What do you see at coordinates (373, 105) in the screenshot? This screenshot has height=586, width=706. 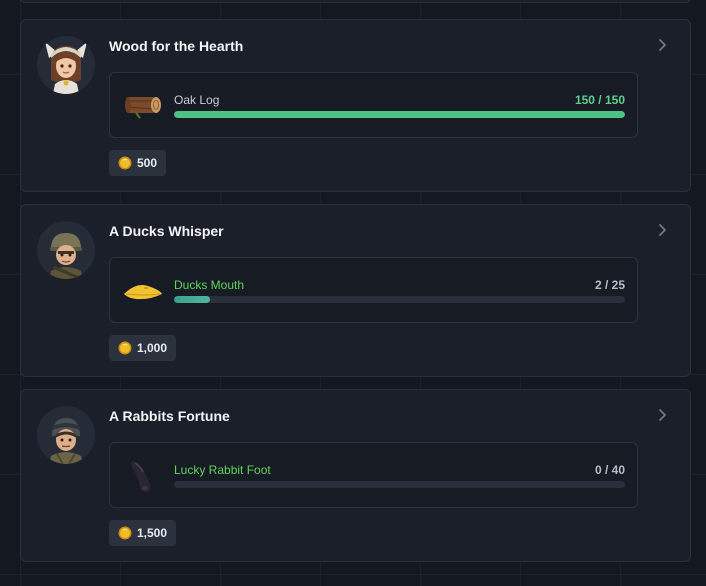 I see `quest-requirement: Oak Log 150 / 150` at bounding box center [373, 105].